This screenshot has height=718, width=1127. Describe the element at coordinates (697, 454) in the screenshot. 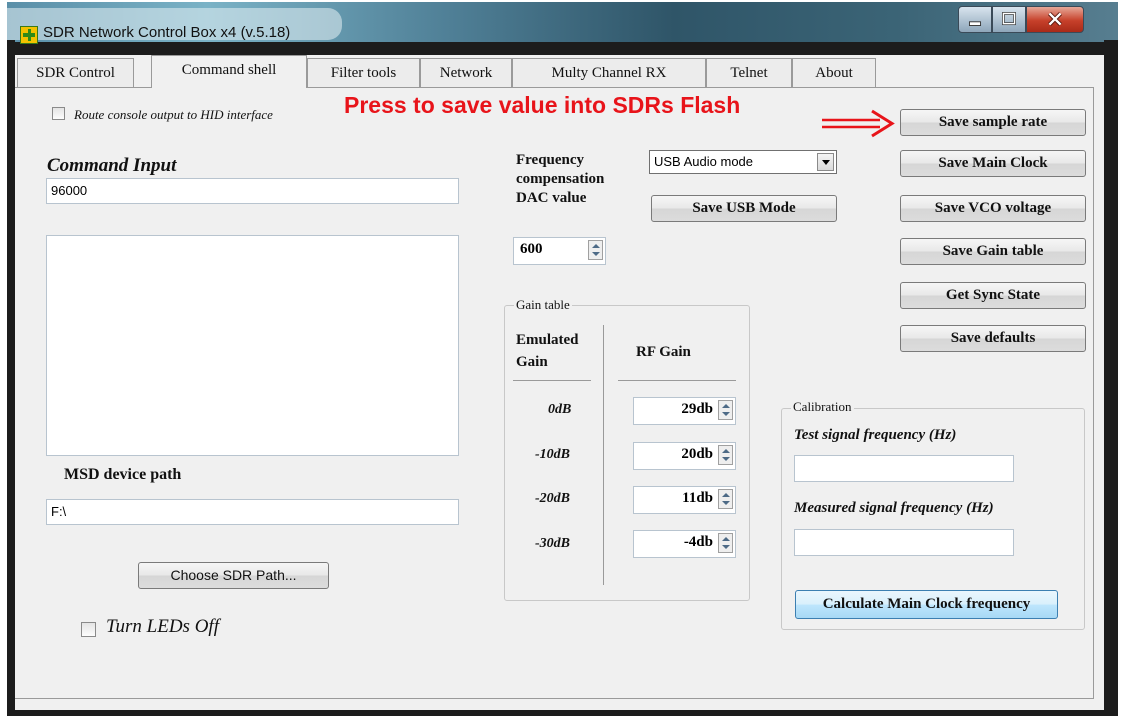

I see `rf-gain-value: 20db` at that location.